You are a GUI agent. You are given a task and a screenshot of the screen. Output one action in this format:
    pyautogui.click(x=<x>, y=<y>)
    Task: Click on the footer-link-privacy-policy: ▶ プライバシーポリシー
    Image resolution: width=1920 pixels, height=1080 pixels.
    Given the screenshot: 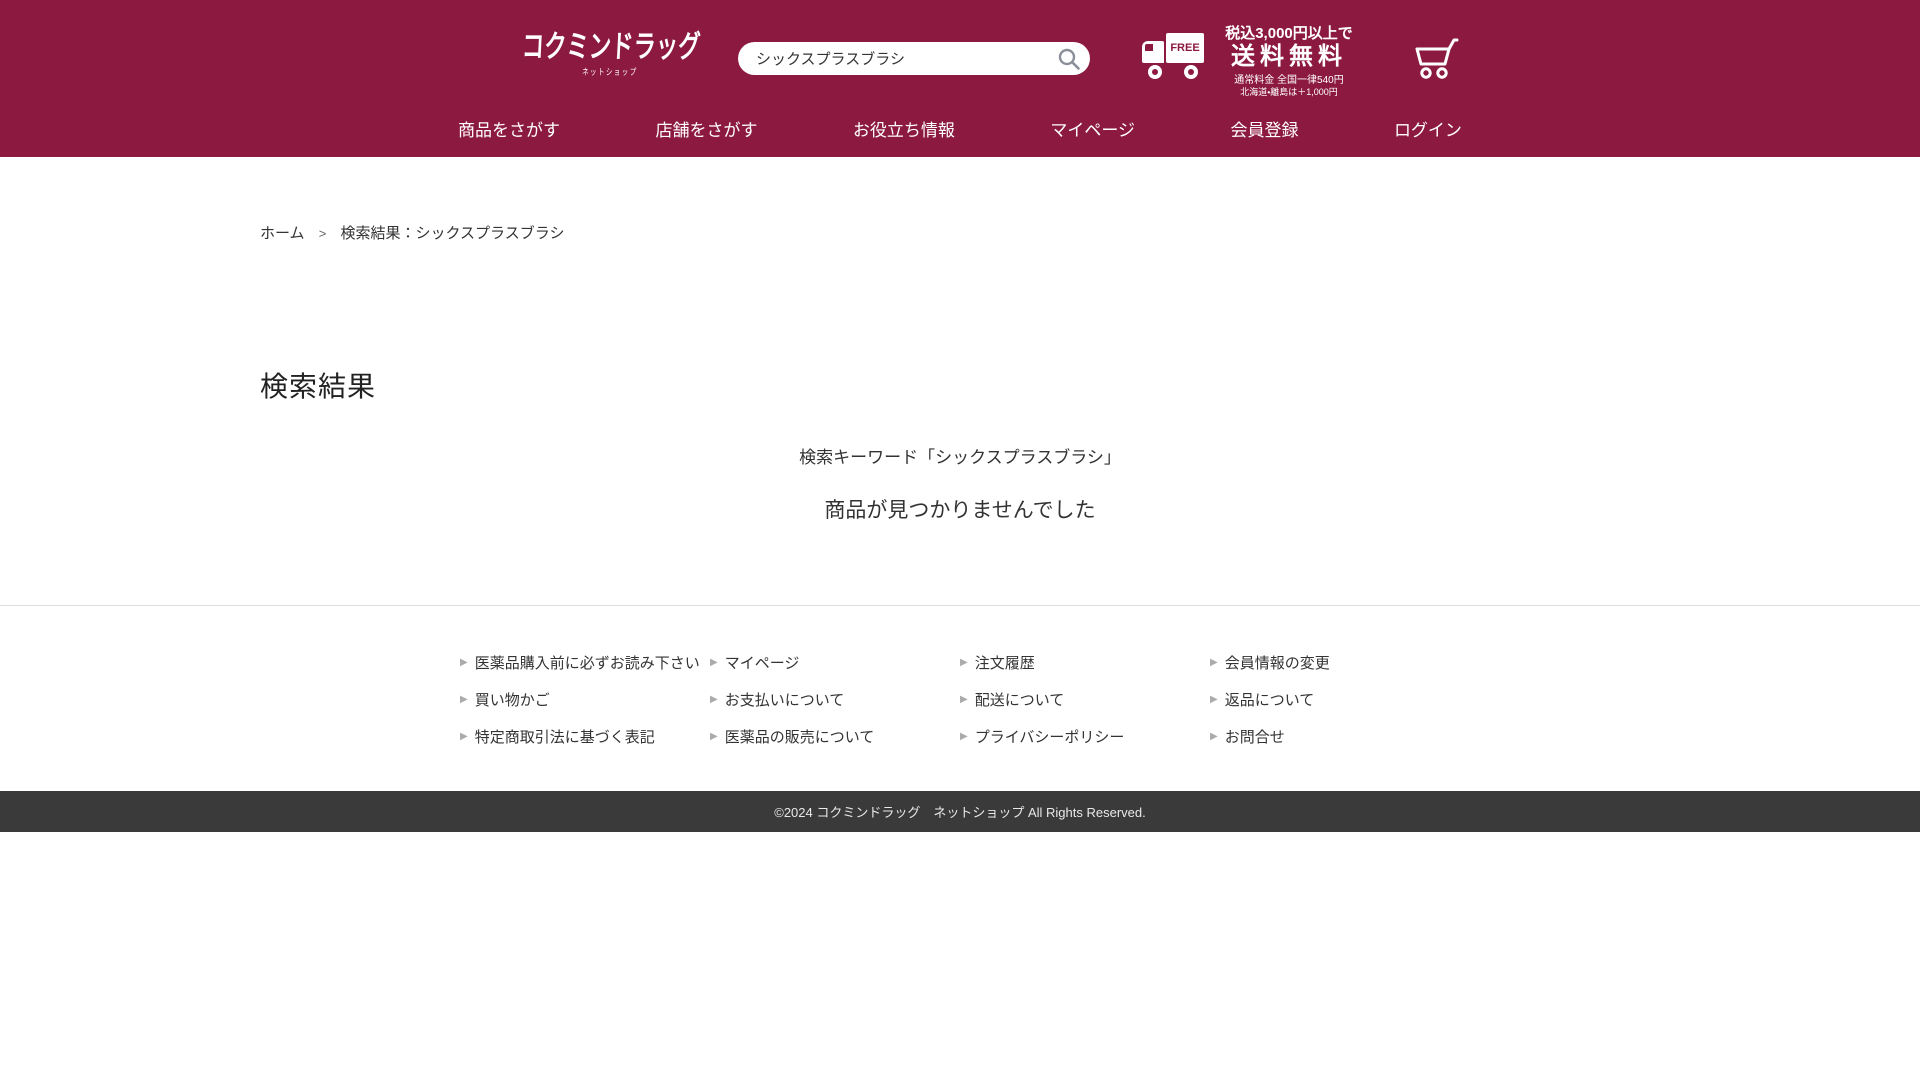 What is the action you would take?
    pyautogui.click(x=1085, y=736)
    